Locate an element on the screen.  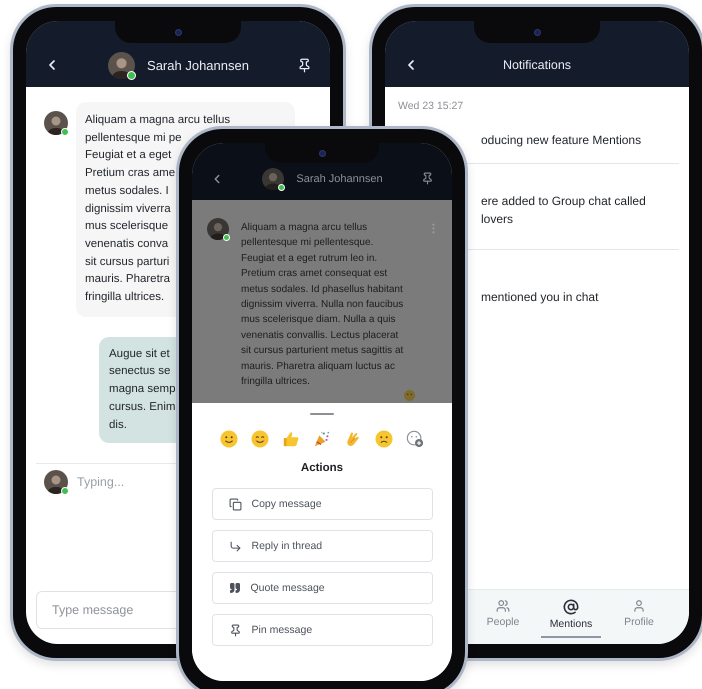
message-line: metus sodales. I is located at coordinates (127, 191).